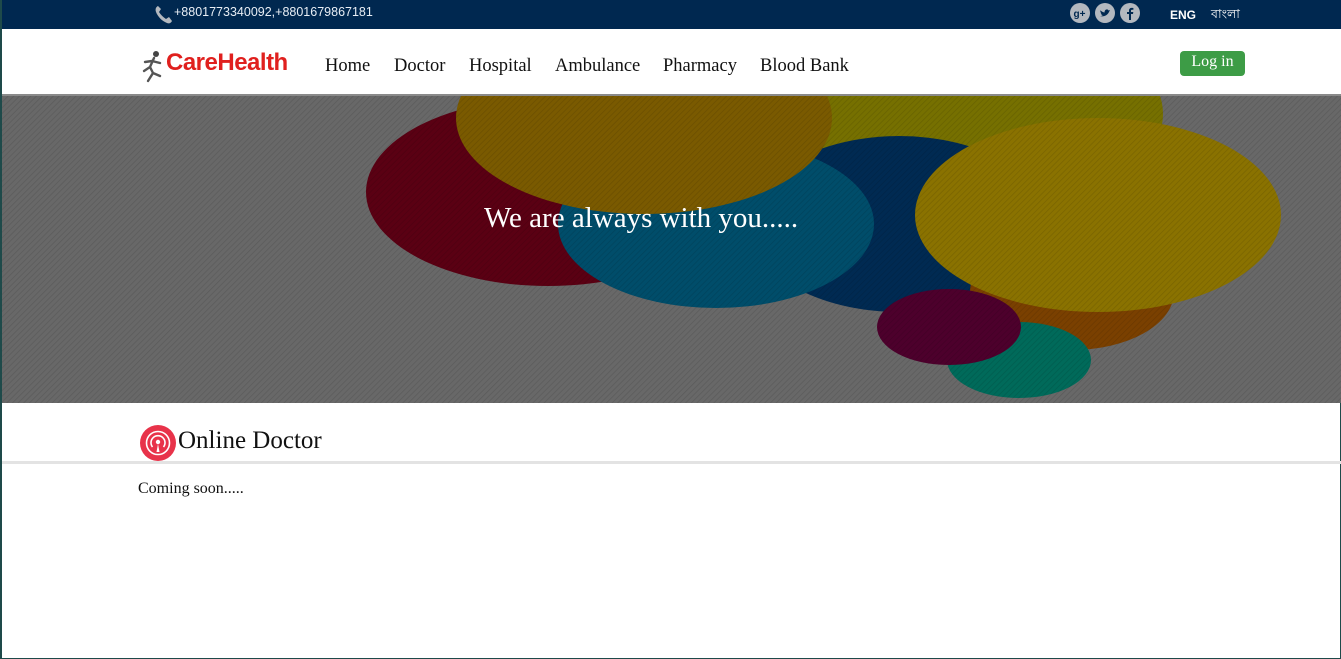 This screenshot has width=1341, height=659. I want to click on language-english: ENG, so click(1183, 15).